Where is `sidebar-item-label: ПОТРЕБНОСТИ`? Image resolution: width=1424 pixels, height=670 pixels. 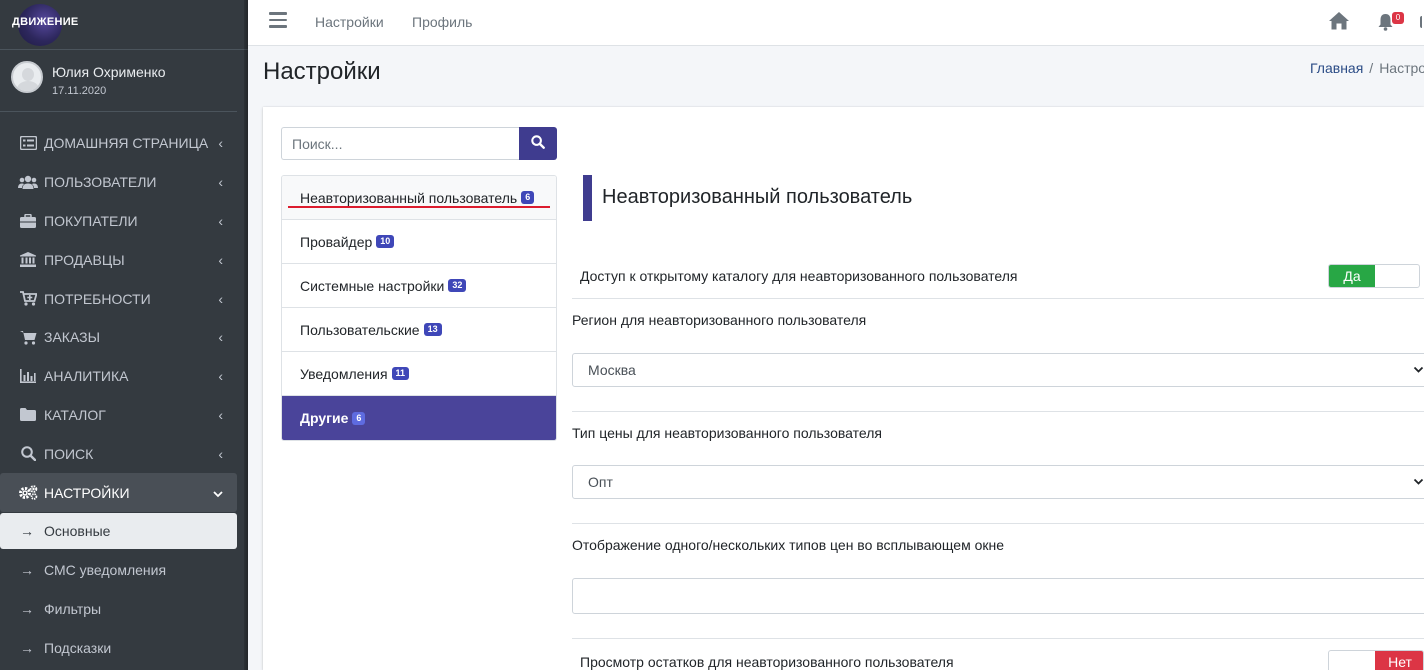
sidebar-item-label: ПОТРЕБНОСТИ is located at coordinates (97, 298).